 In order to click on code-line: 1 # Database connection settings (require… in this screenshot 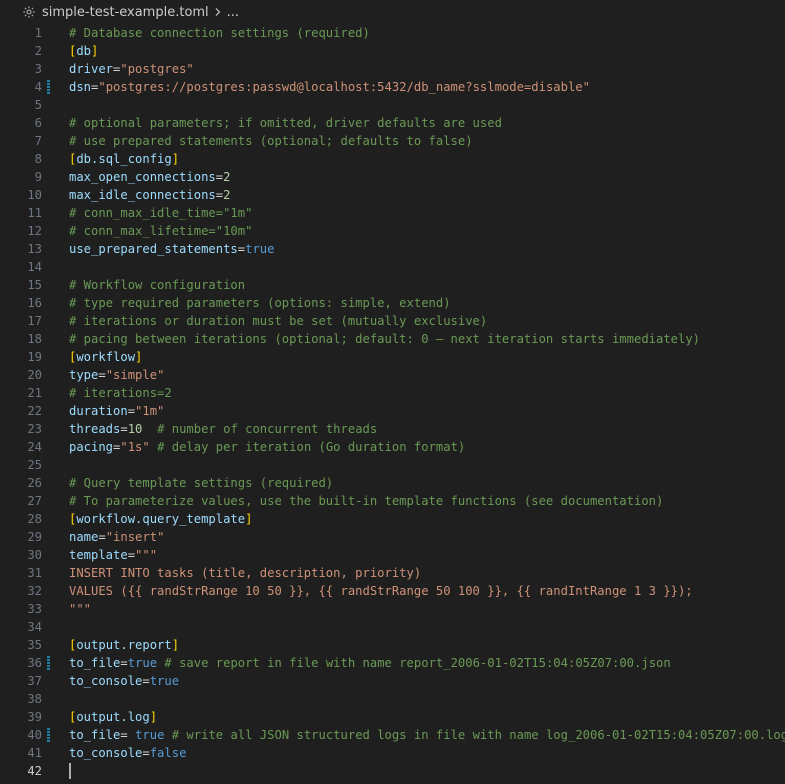, I will do `click(392, 33)`.